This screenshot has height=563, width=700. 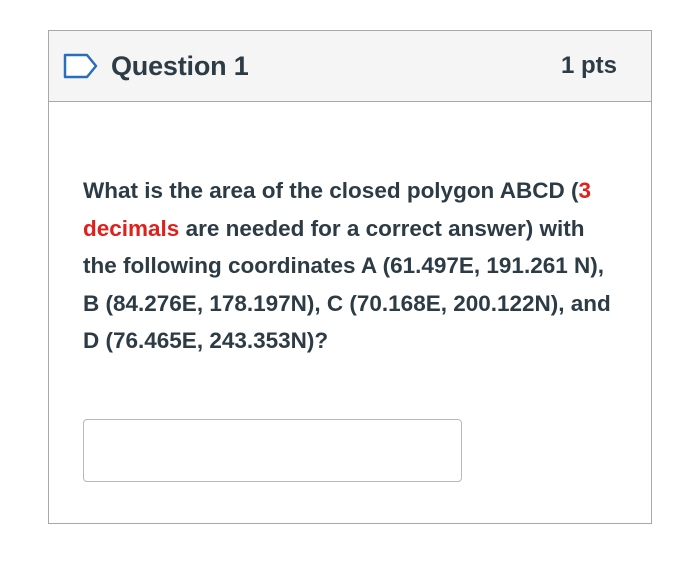 I want to click on question-title: Question 1, so click(x=180, y=65).